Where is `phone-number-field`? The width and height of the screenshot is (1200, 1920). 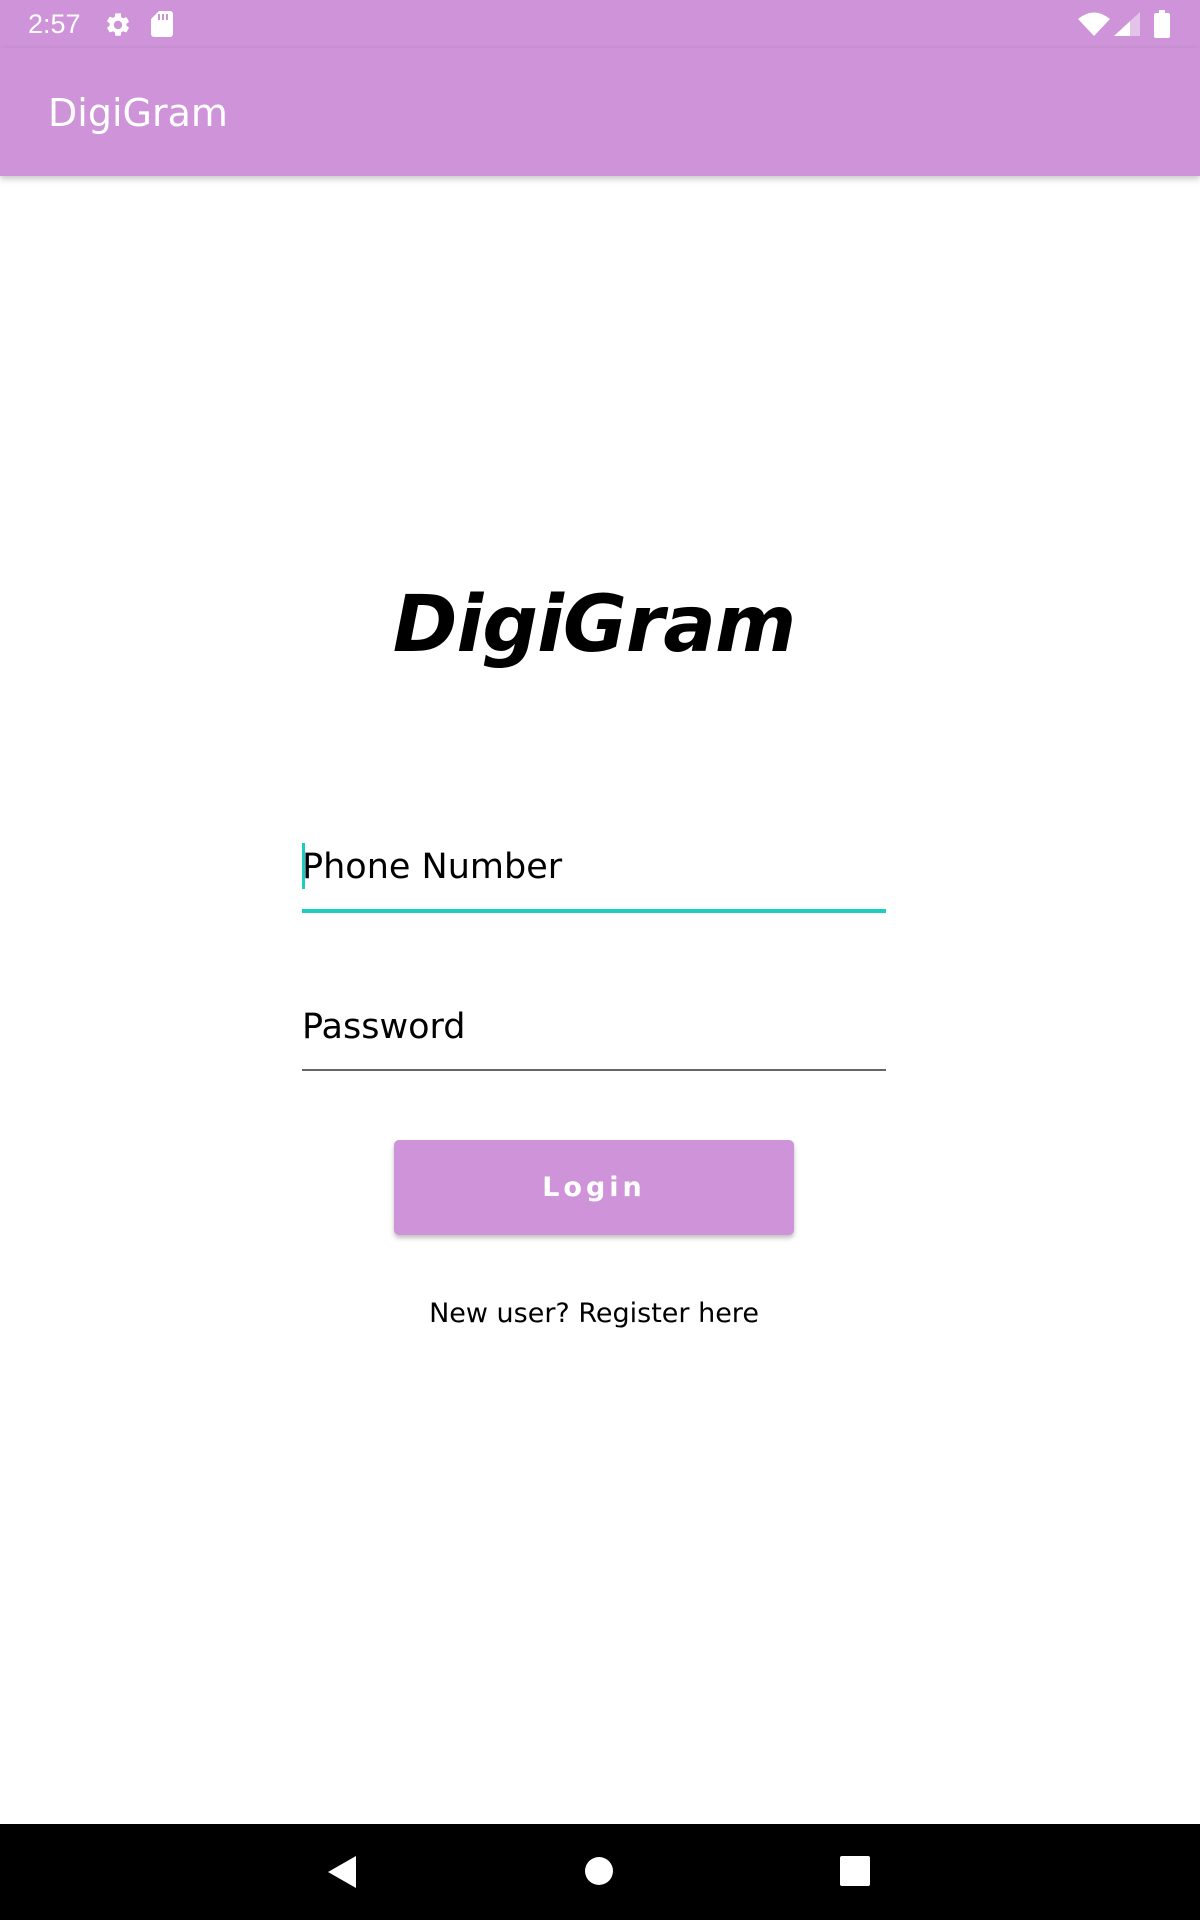 phone-number-field is located at coordinates (594, 875).